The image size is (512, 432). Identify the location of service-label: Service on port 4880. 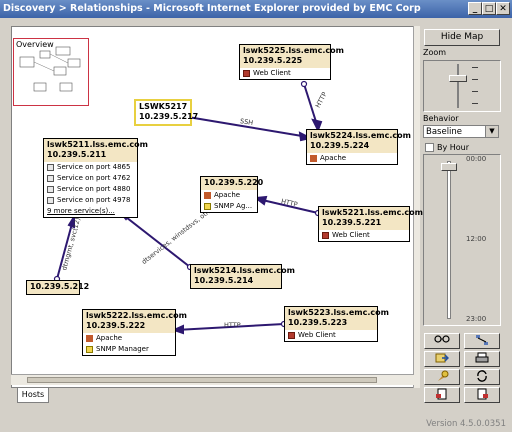
(94, 189).